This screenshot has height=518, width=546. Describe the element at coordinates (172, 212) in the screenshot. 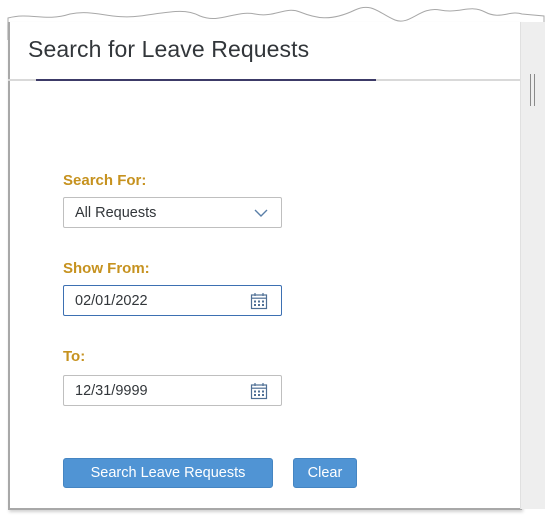

I see `search-for-select: All Requests` at that location.